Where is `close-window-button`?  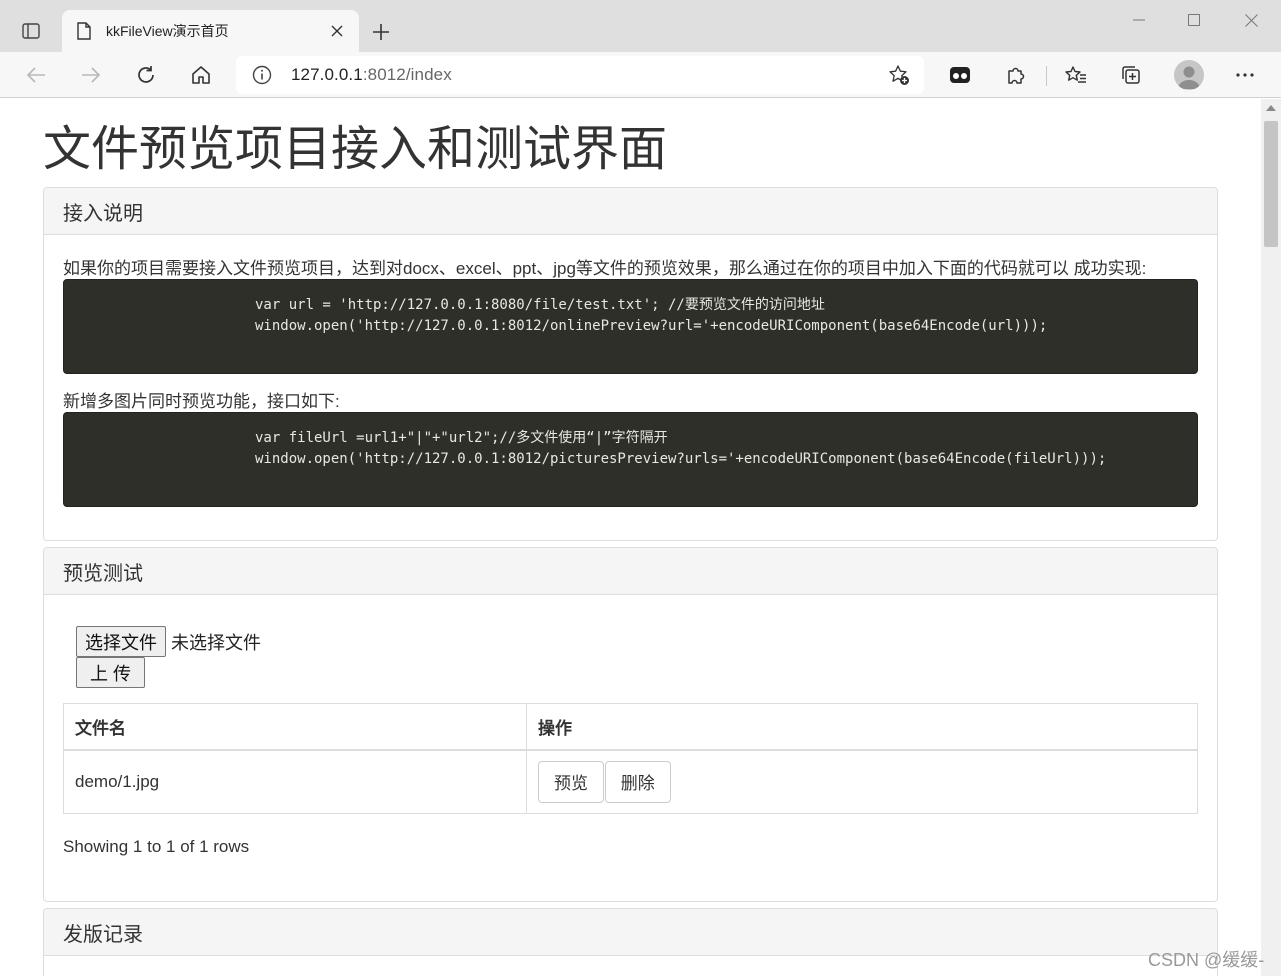 close-window-button is located at coordinates (1251, 20).